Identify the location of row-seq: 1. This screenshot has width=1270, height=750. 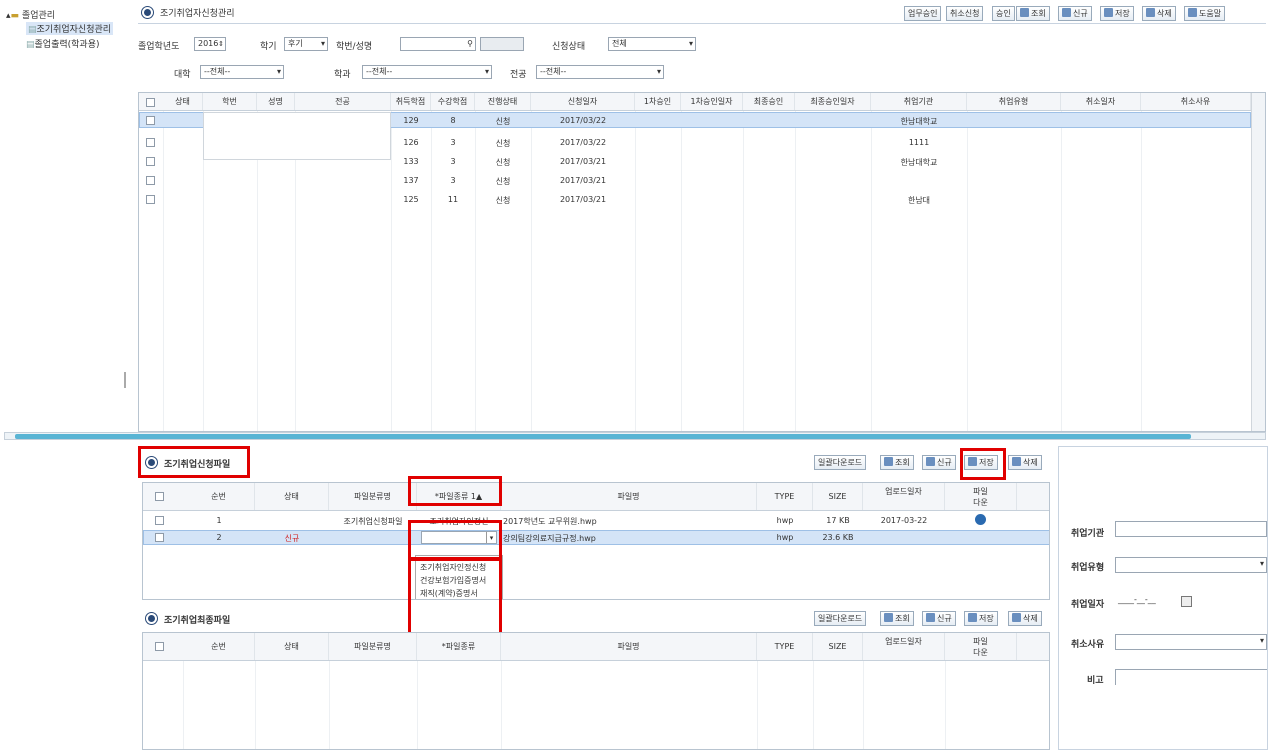
(219, 520).